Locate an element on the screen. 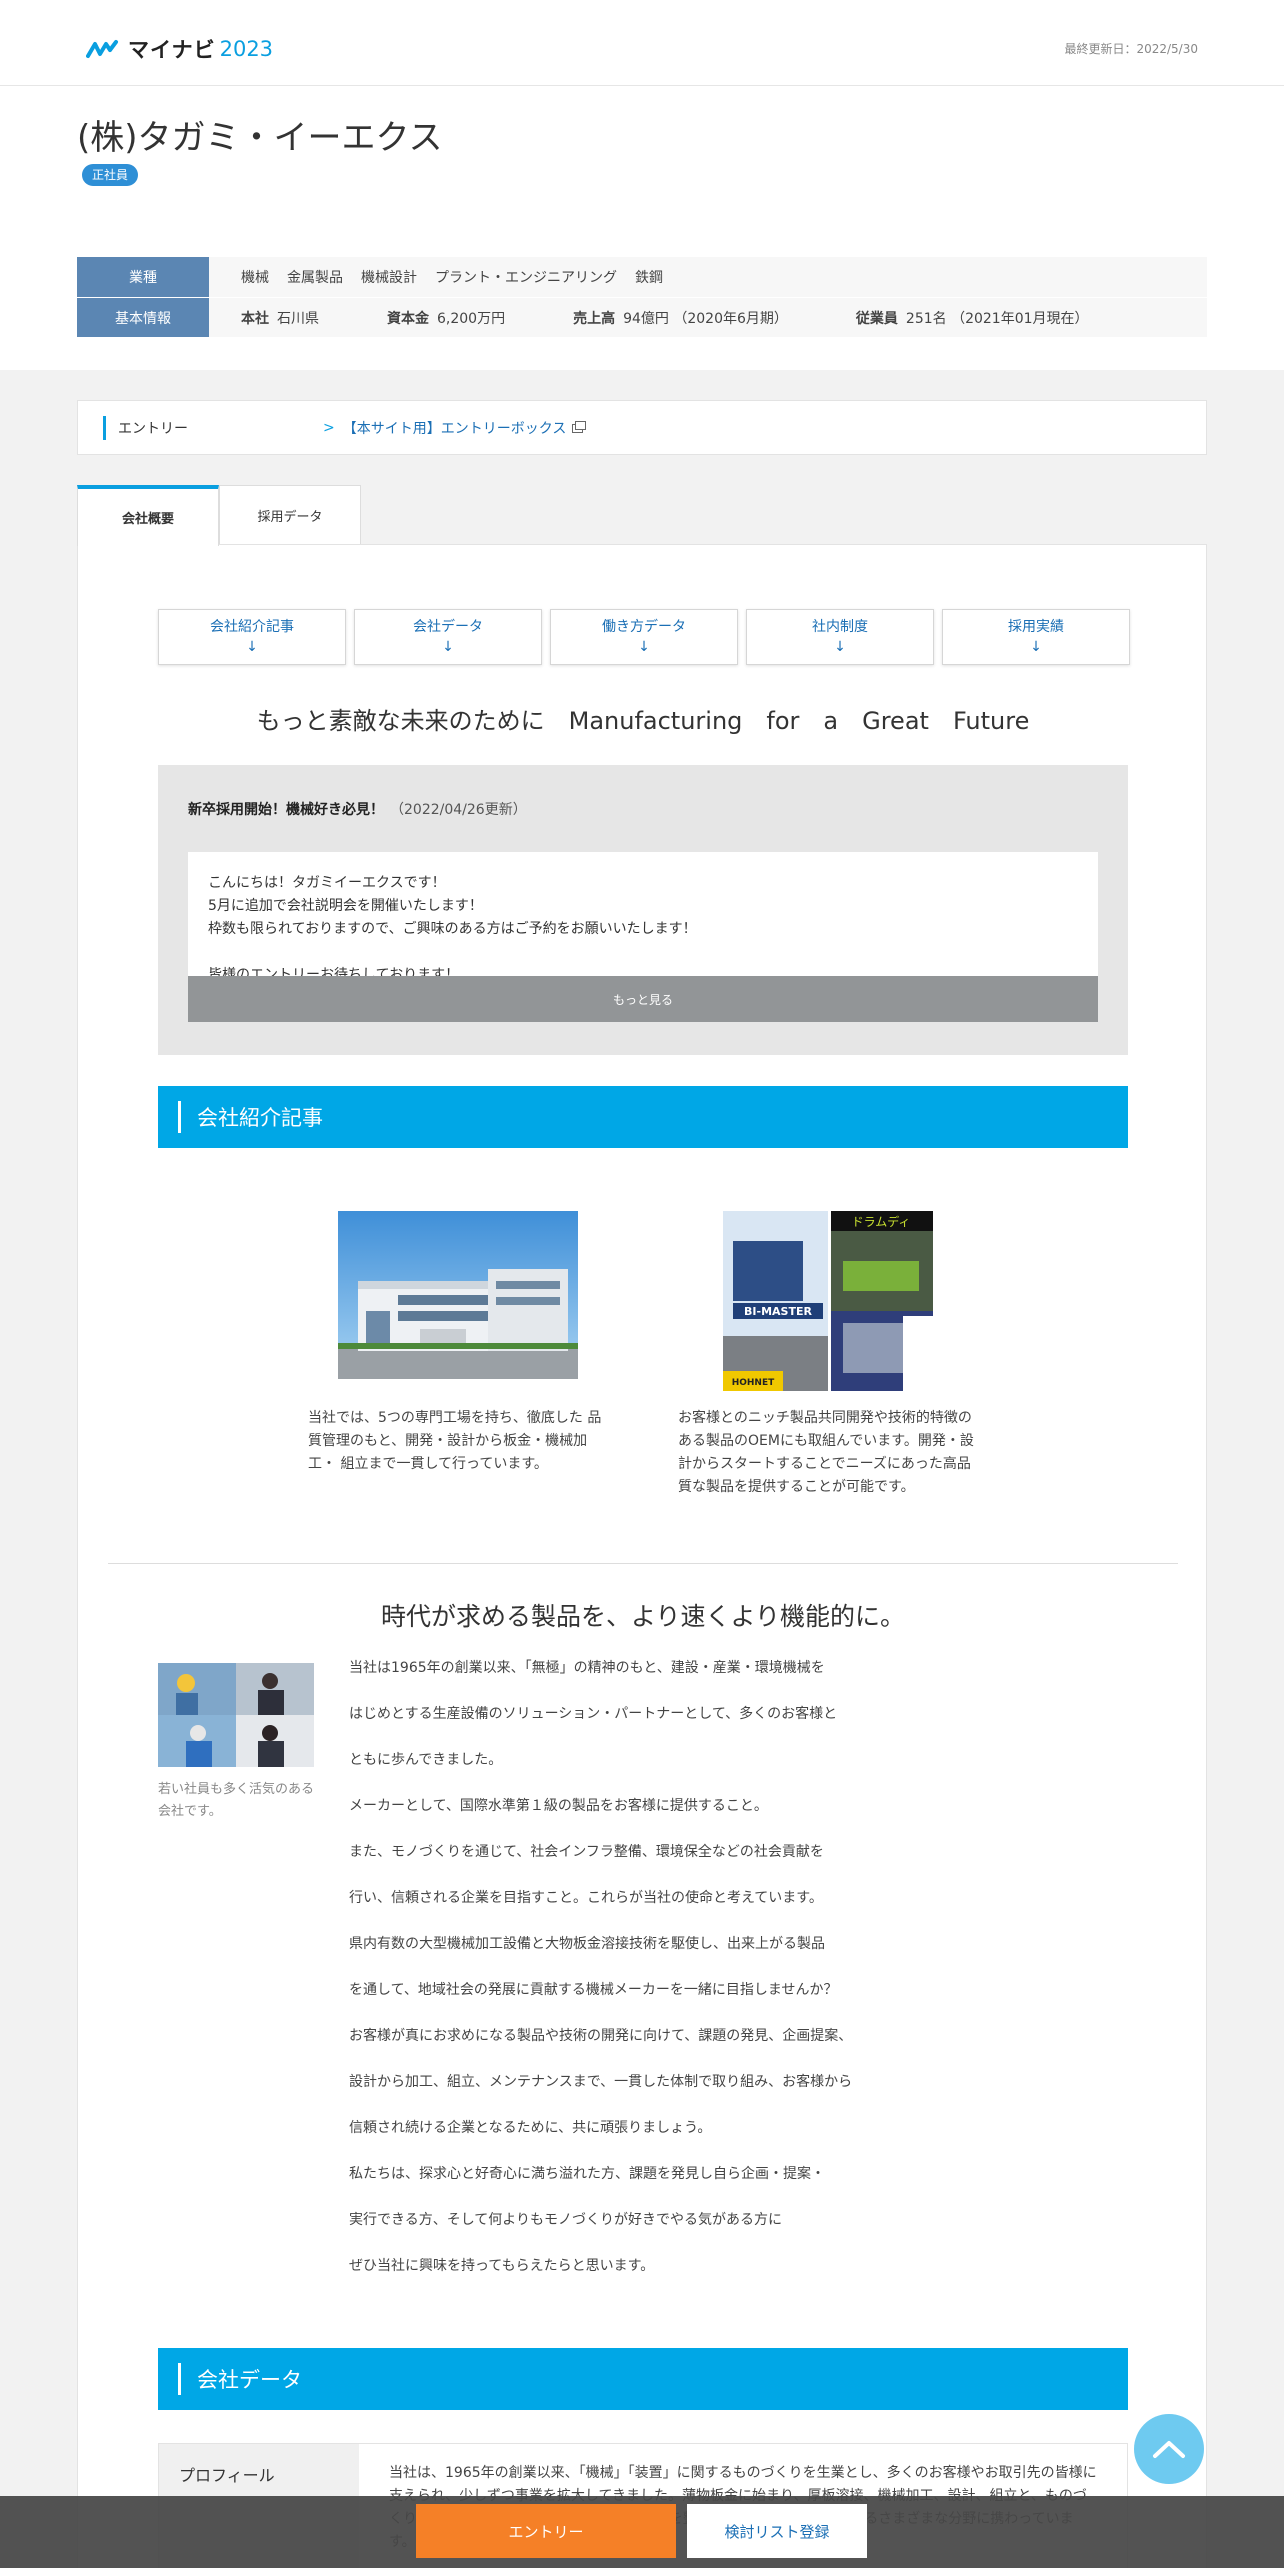 This screenshot has height=2568, width=1284. news-line: こんにちは！タガミイーエクスです！ is located at coordinates (327, 883).